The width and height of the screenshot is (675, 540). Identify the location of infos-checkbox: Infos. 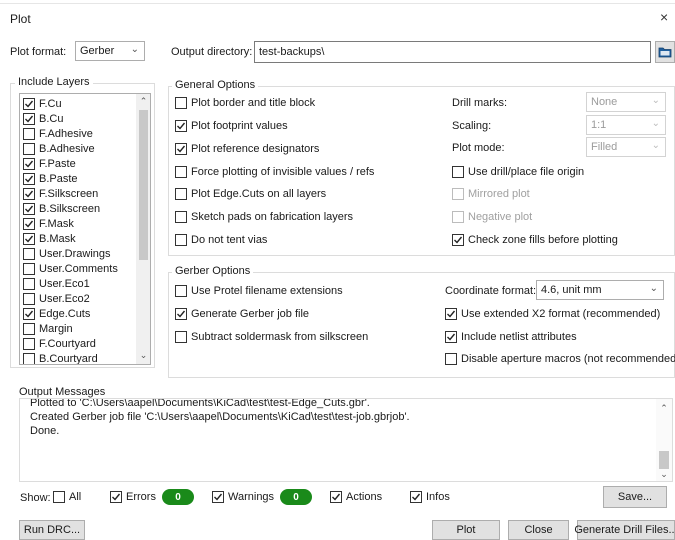
(430, 497).